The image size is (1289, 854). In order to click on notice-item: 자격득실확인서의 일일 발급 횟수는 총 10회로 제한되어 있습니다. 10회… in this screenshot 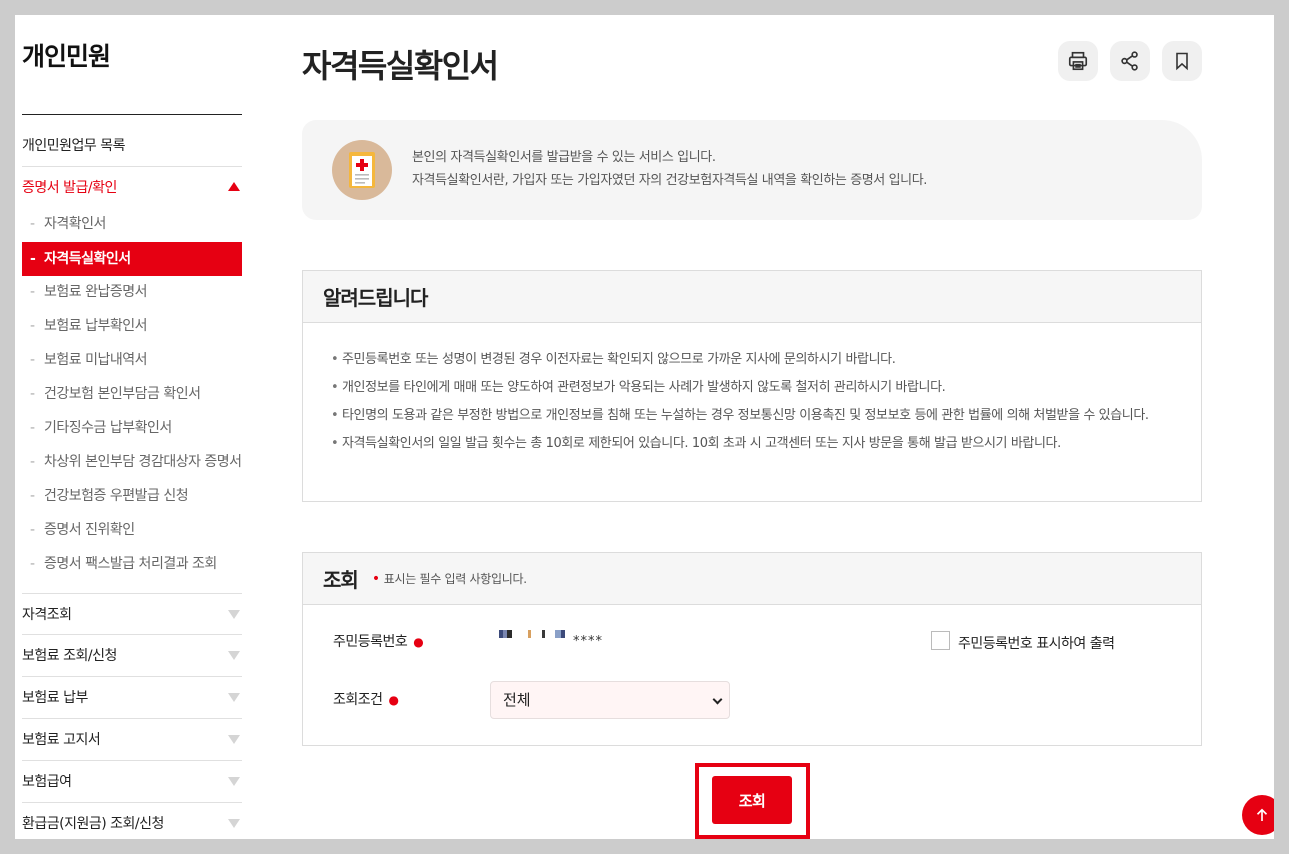, I will do `click(751, 444)`.